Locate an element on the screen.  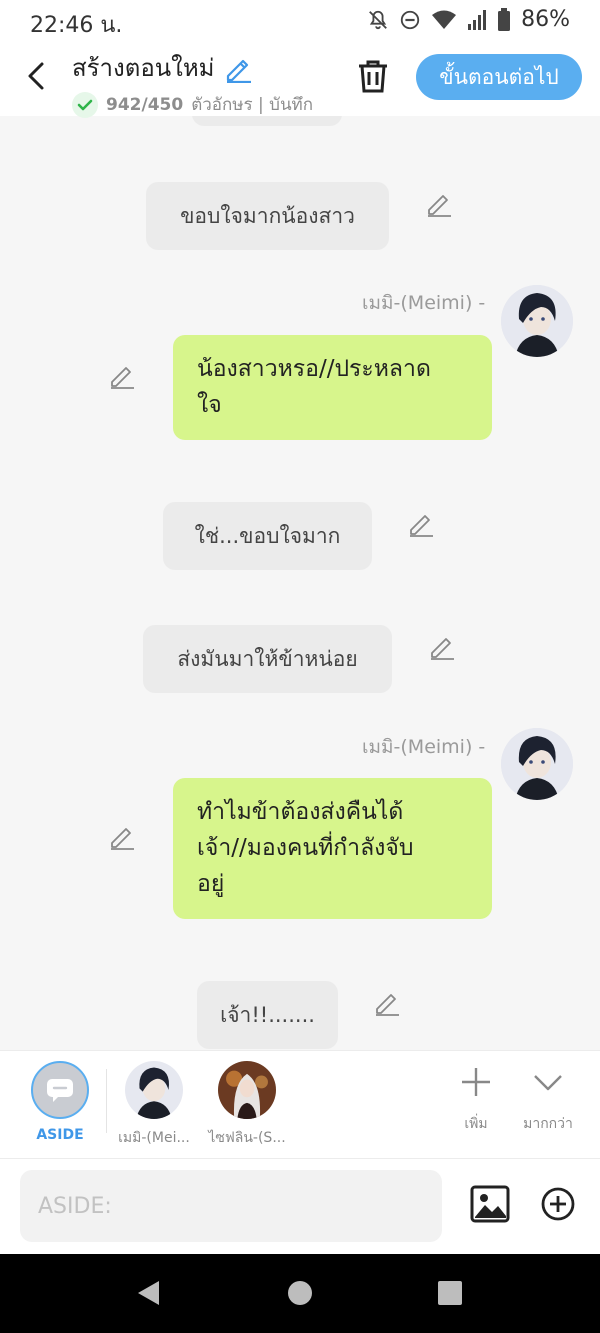
dialogue-line: ใจ is located at coordinates (209, 405).